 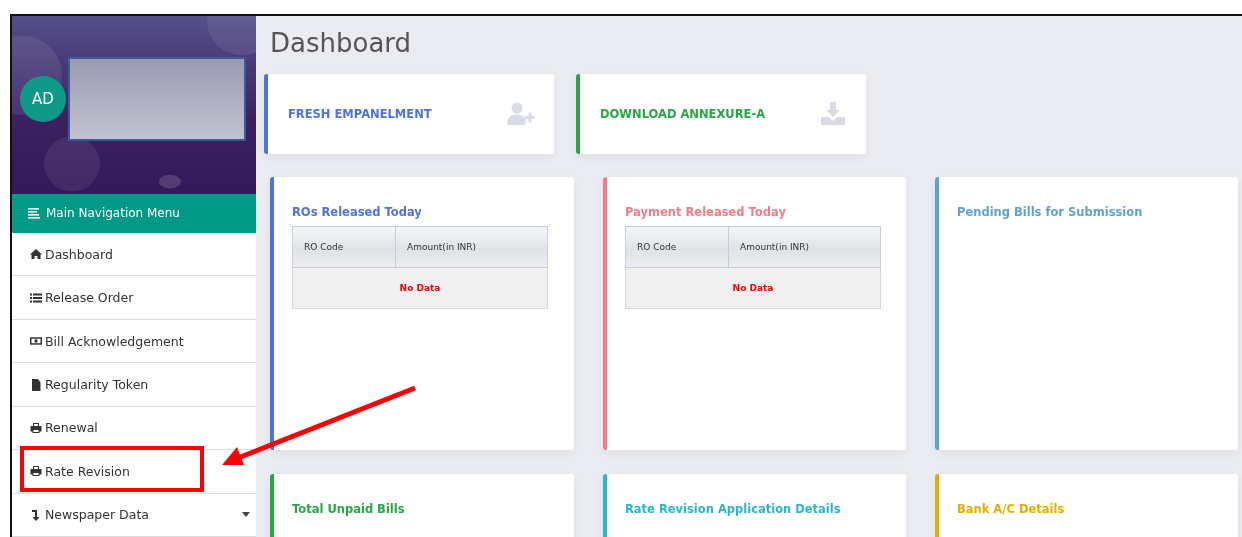 I want to click on card-label: FRESH EMPANELMENT, so click(x=360, y=114).